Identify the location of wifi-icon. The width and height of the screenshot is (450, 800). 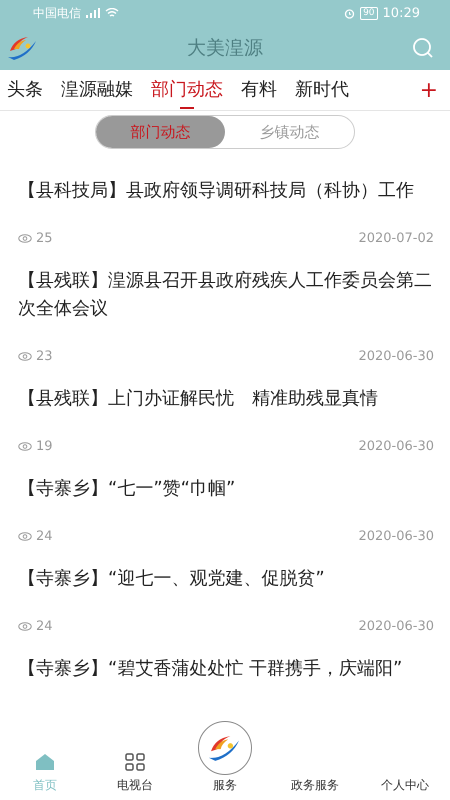
(112, 13).